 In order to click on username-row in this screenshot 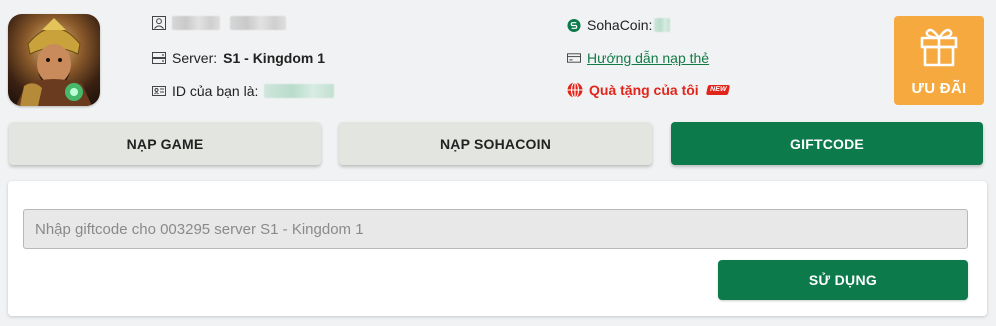, I will do `click(219, 23)`.